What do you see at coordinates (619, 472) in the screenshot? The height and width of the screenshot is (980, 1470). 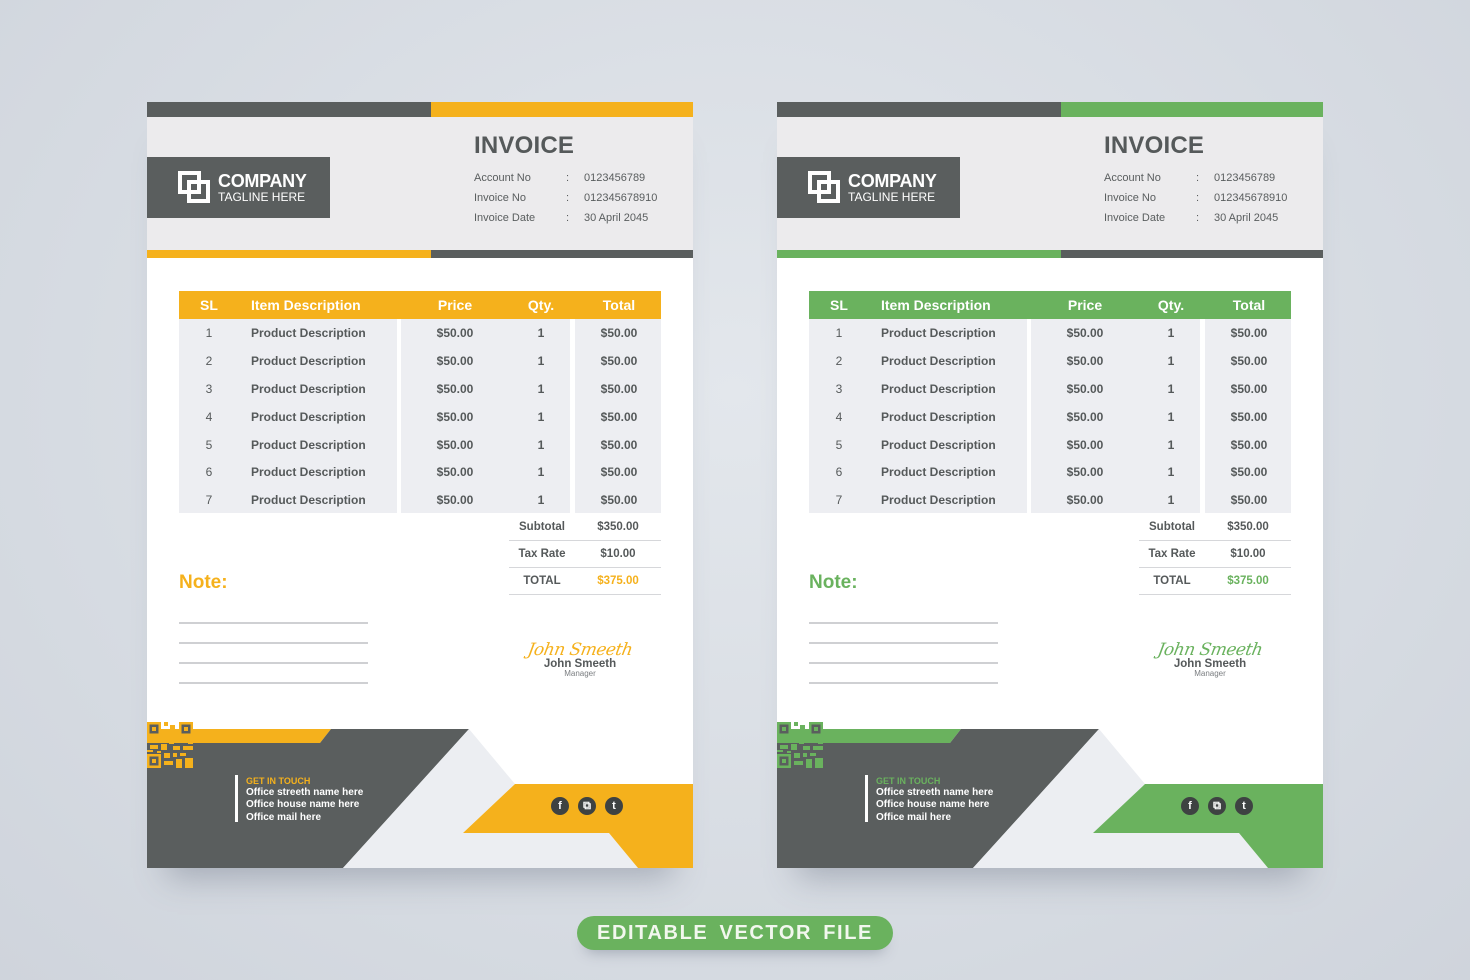 I see `row-total: $50.00` at bounding box center [619, 472].